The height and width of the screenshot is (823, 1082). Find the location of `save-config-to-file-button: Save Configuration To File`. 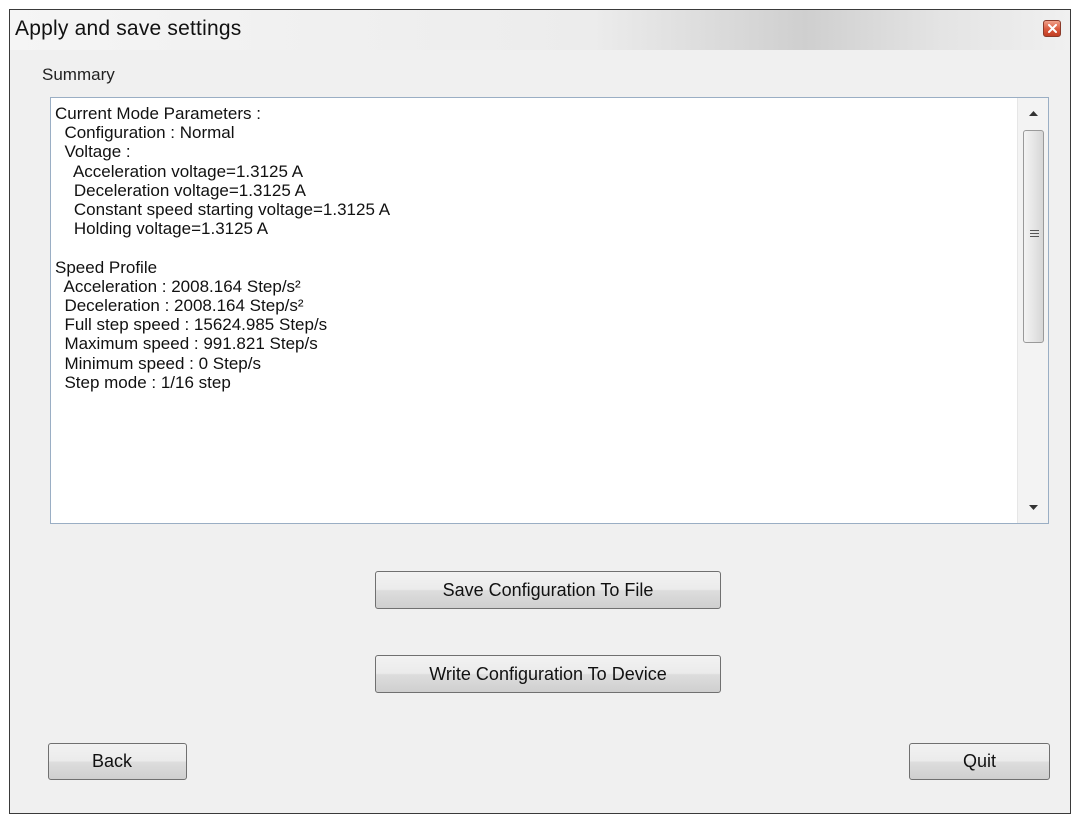

save-config-to-file-button: Save Configuration To File is located at coordinates (548, 590).